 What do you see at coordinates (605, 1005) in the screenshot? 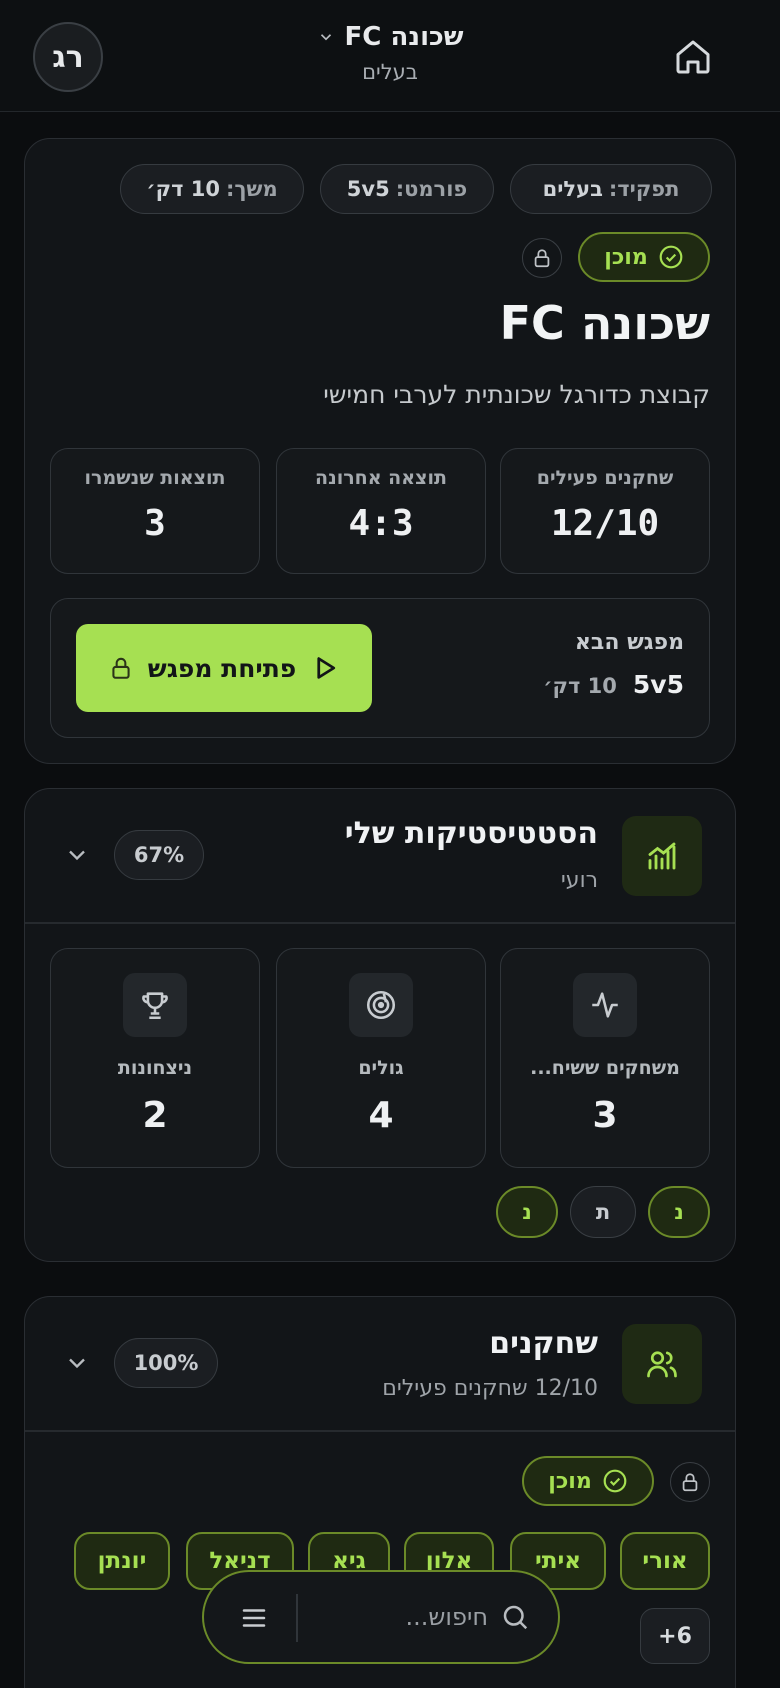
I see `activity-icon` at bounding box center [605, 1005].